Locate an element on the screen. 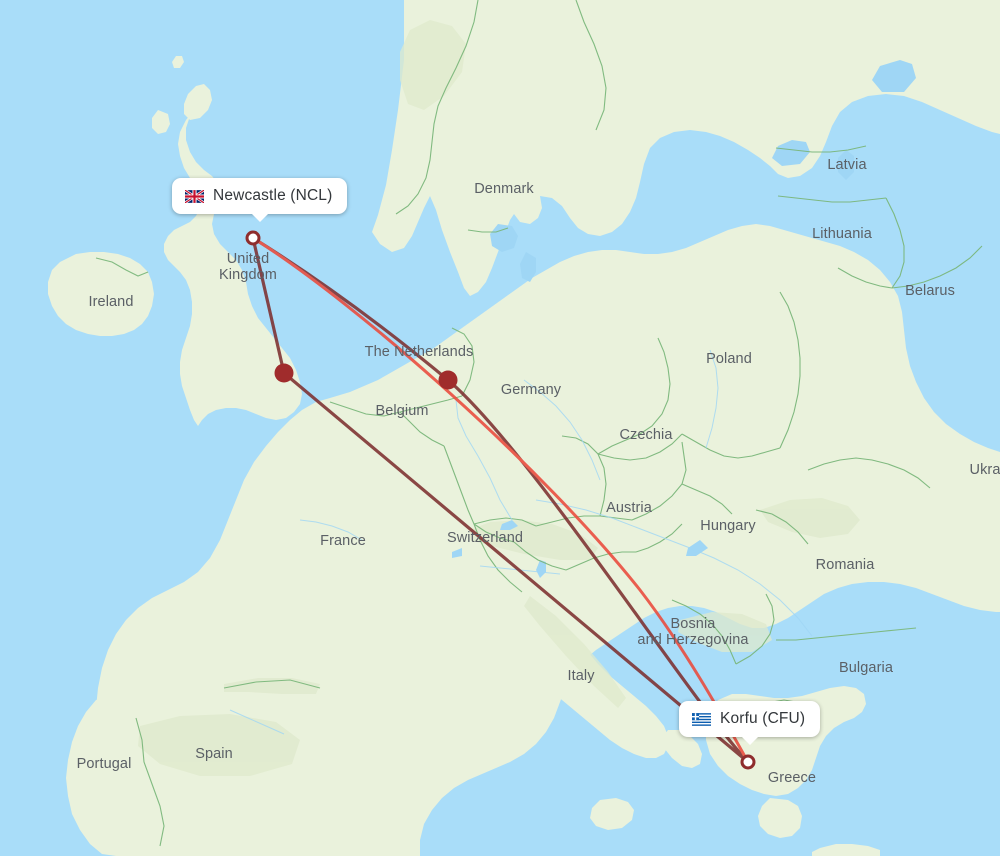 This screenshot has width=1000, height=856. newcastle-tooltip: Newcastle (NCL) is located at coordinates (260, 200).